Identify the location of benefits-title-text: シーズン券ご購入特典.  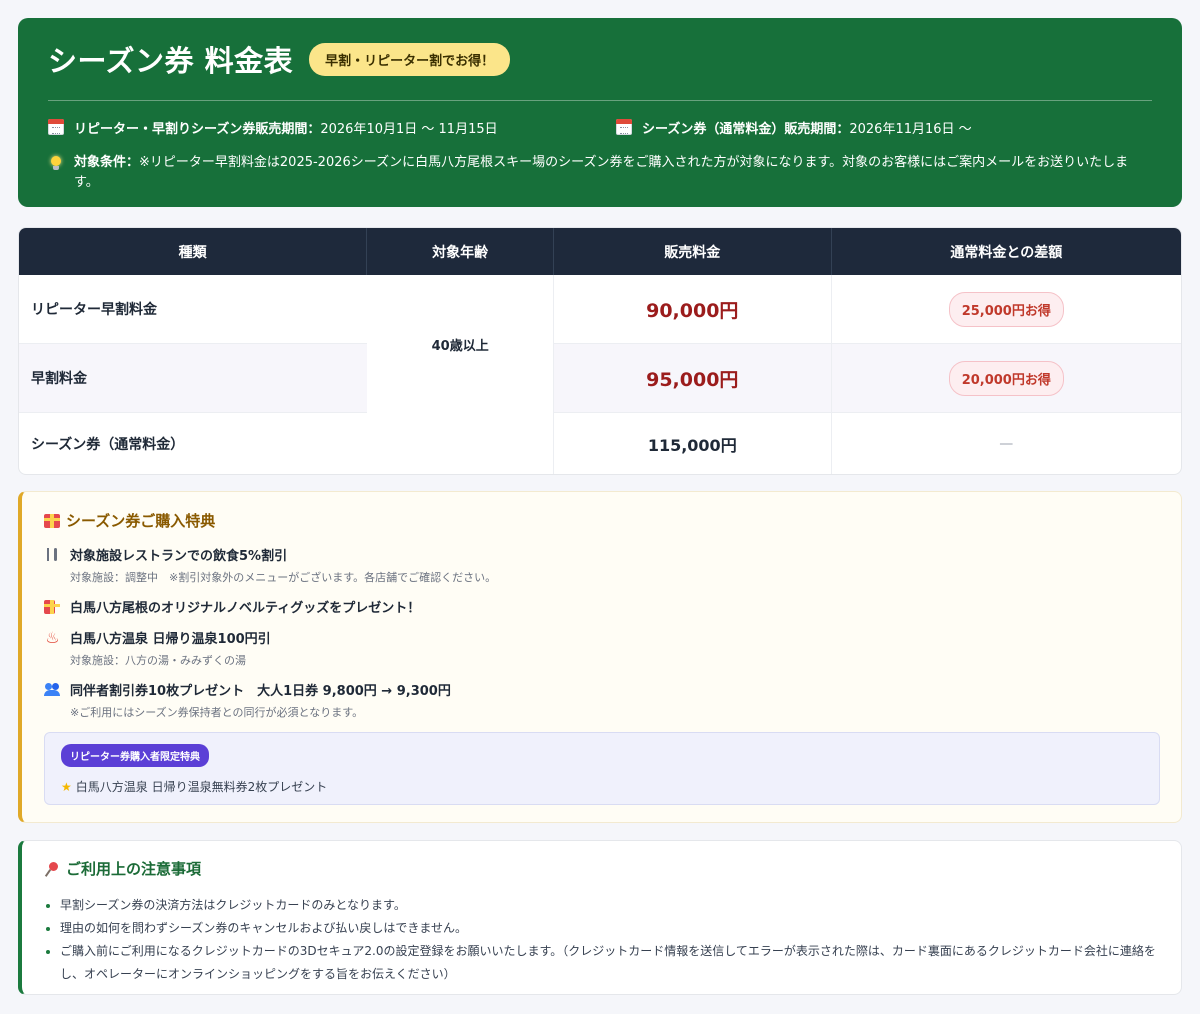
(141, 521).